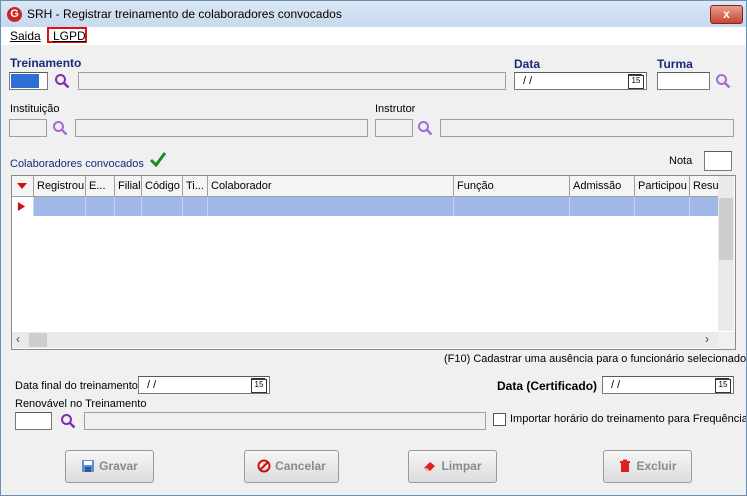 The width and height of the screenshot is (747, 496). What do you see at coordinates (723, 81) in the screenshot?
I see `turma-search-icon` at bounding box center [723, 81].